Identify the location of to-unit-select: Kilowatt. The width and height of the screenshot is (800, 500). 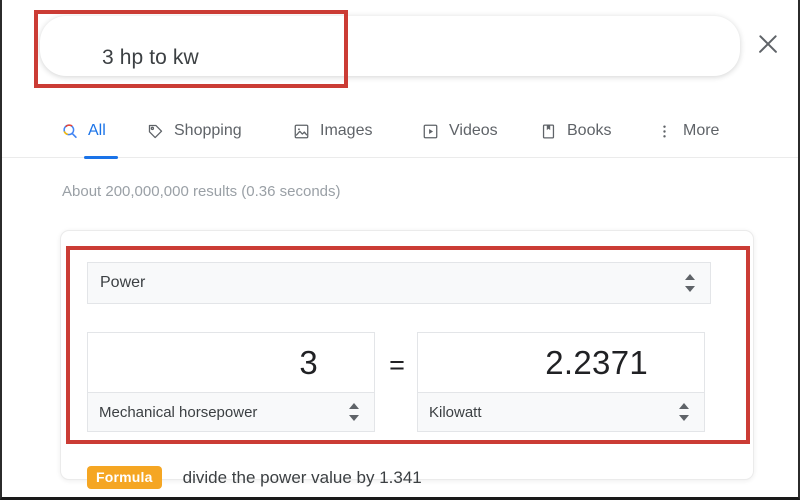
(561, 412).